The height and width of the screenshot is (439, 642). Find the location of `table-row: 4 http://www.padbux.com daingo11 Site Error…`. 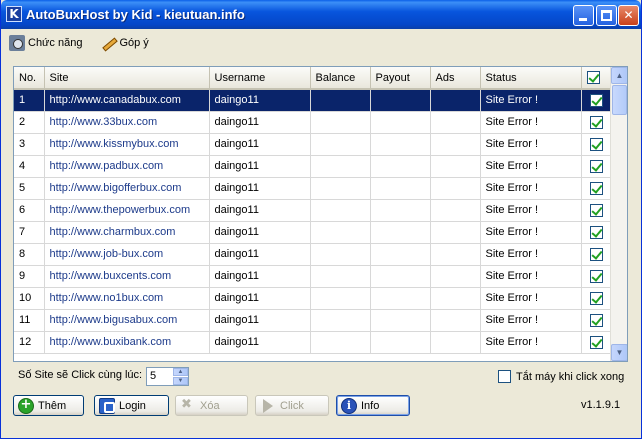

table-row: 4 http://www.padbux.com daingo11 Site Error… is located at coordinates (313, 166).